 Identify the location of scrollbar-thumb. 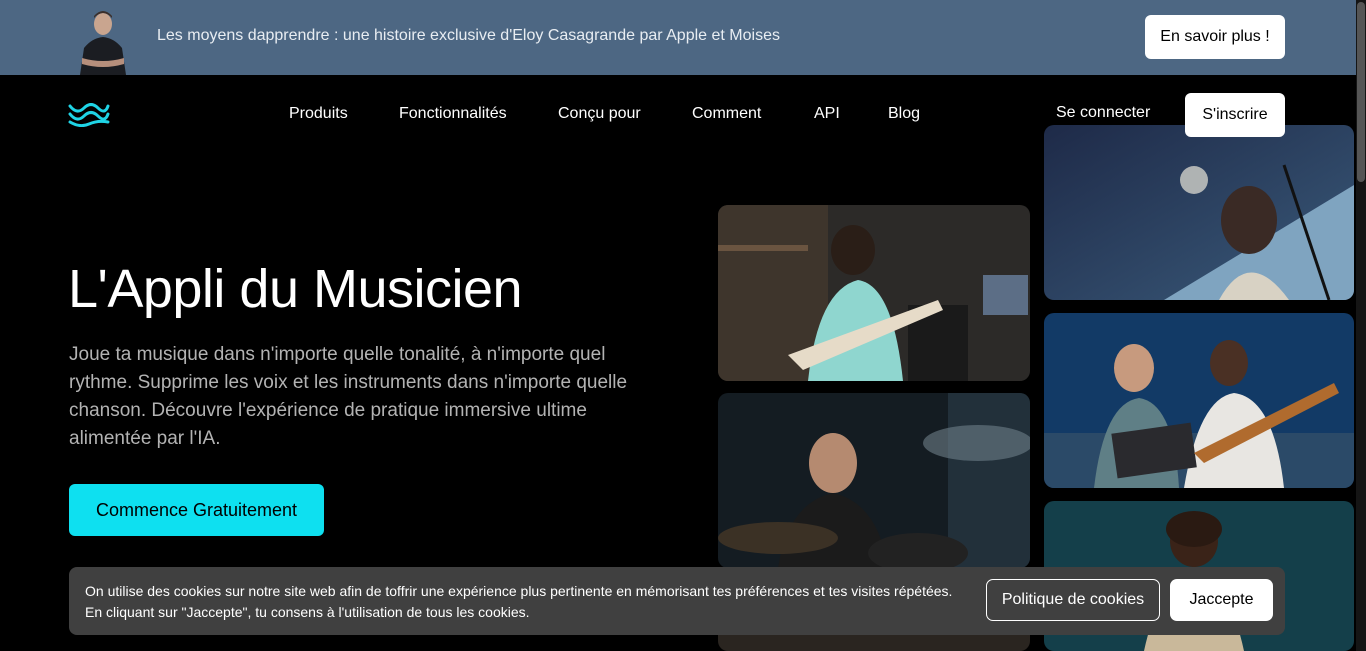
(1361, 92).